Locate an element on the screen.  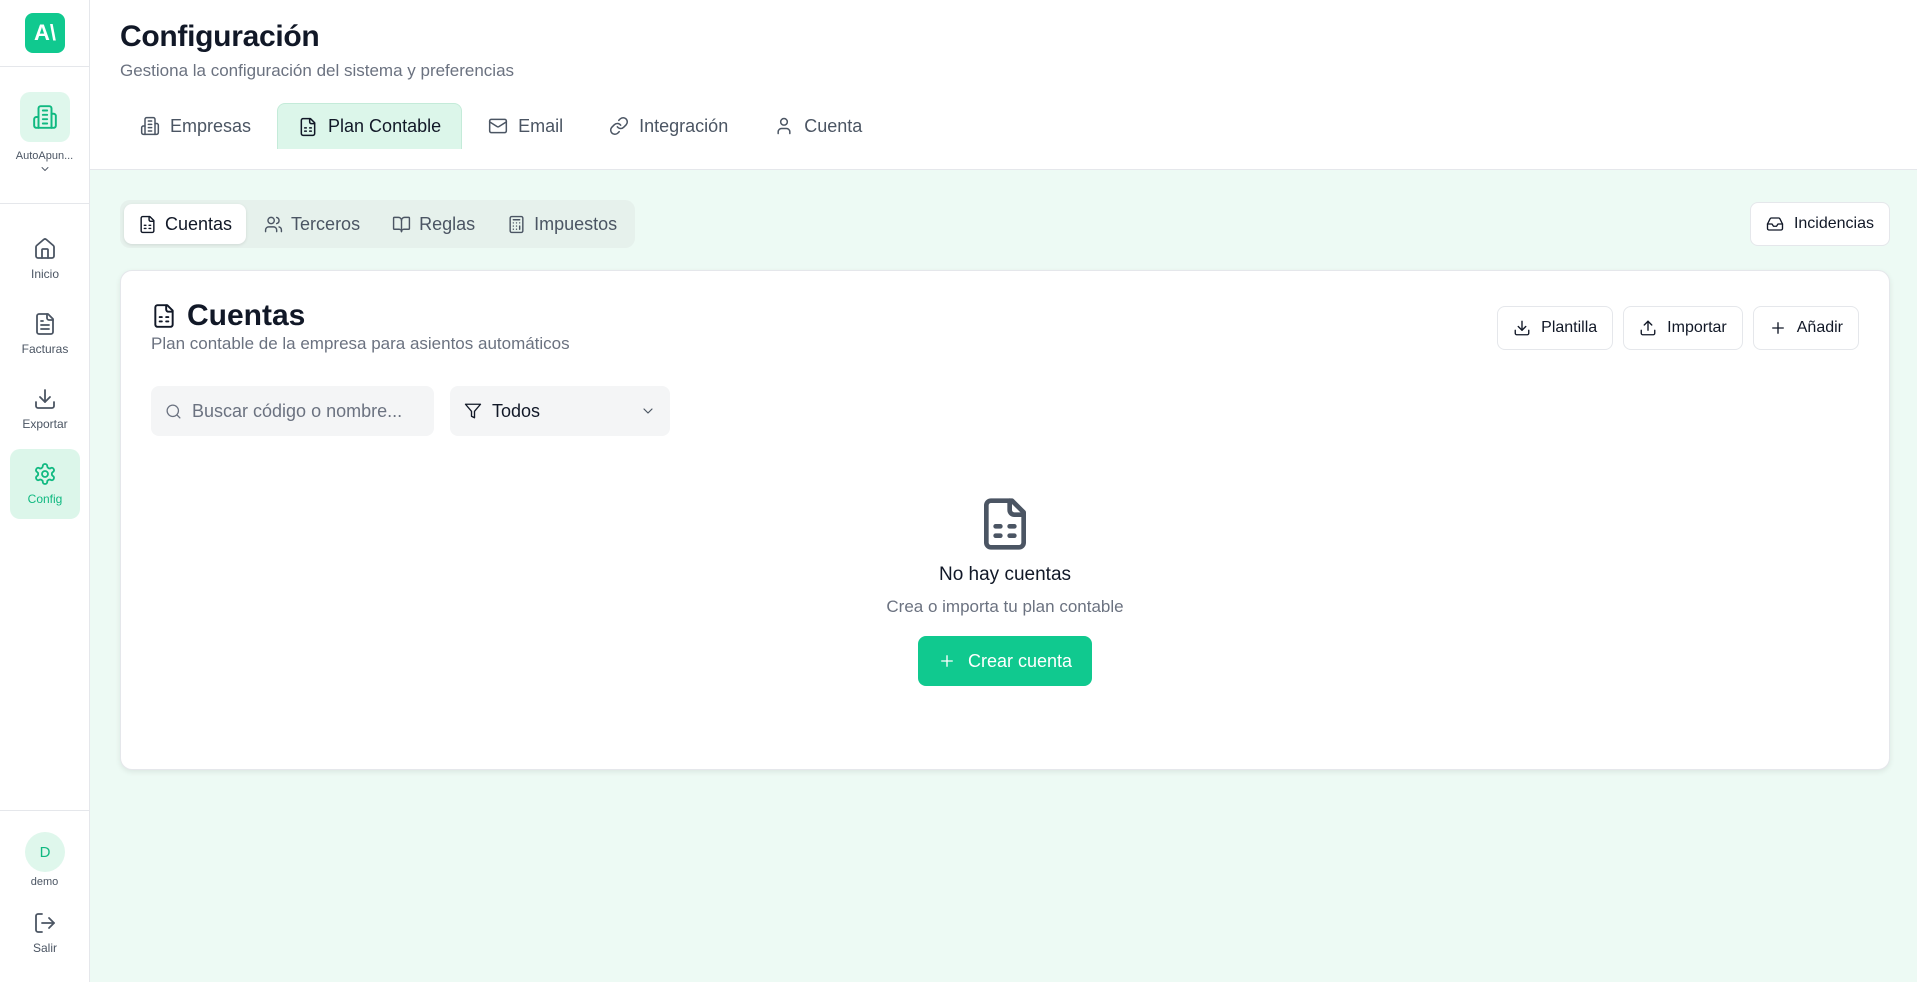
tab-label: Empresas is located at coordinates (211, 125).